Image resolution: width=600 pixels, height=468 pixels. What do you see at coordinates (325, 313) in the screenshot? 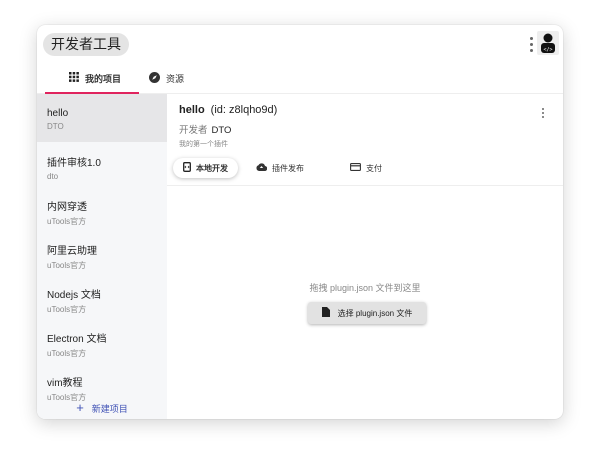
I see `file-icon` at bounding box center [325, 313].